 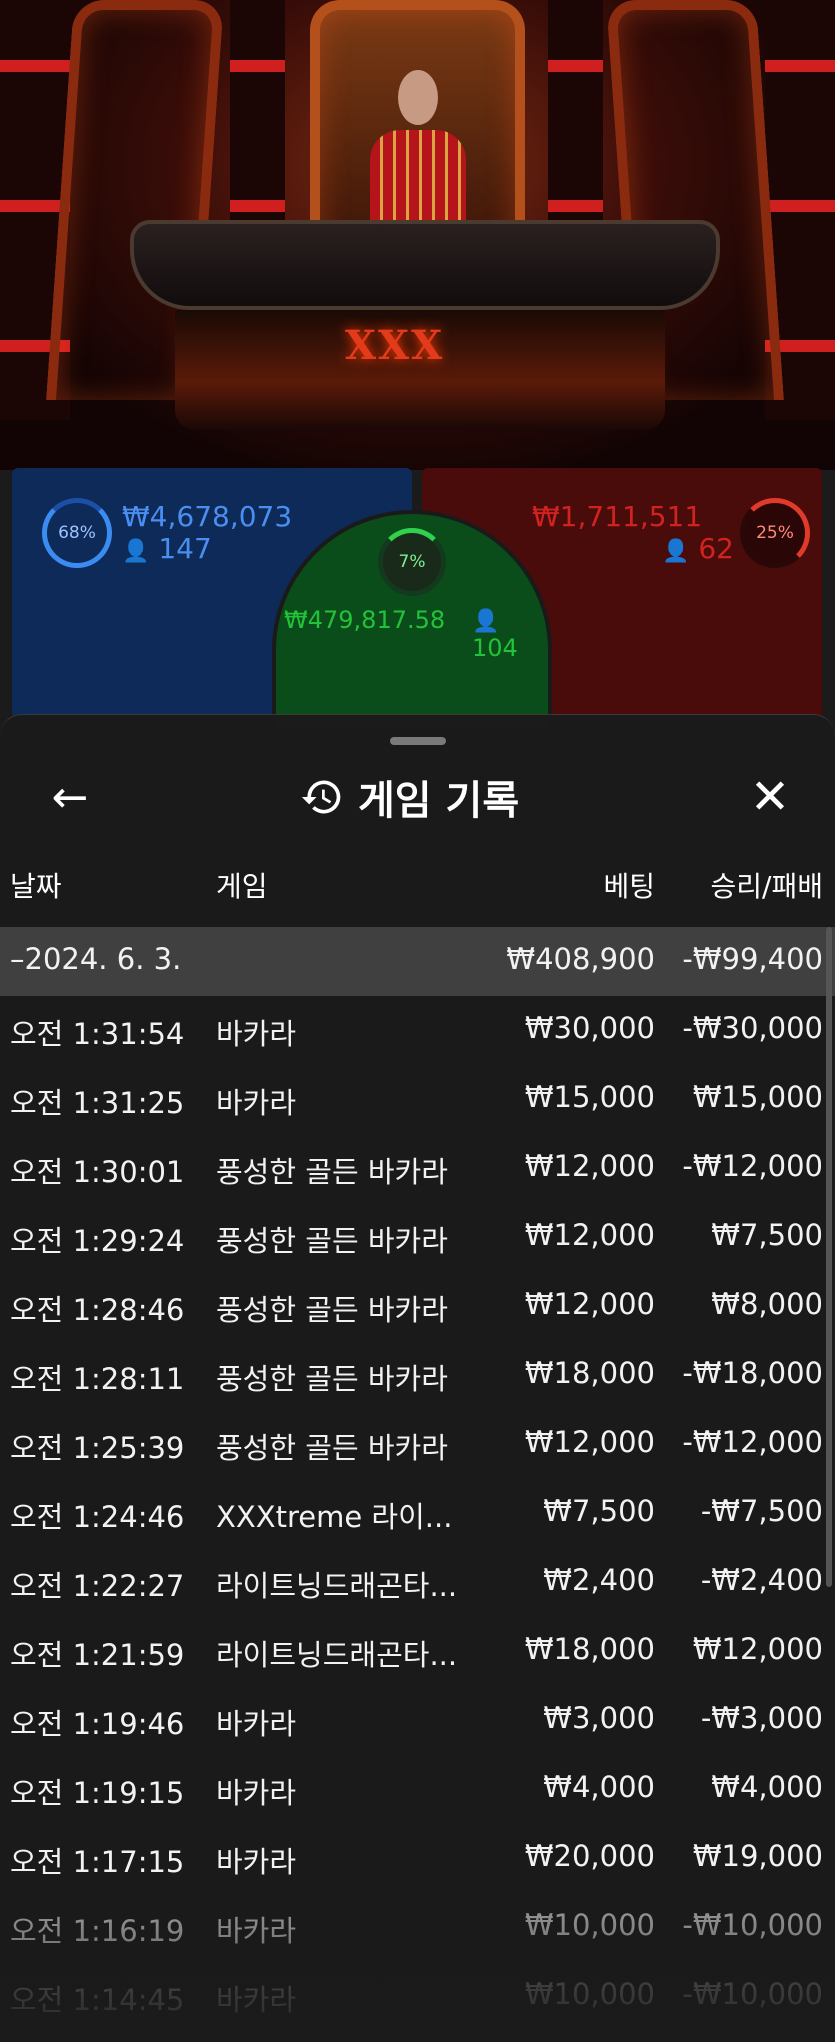 I want to click on history-row: 오전 1:25:39 풍성한 골든 바카라 ₩12,000 -₩12,000, so click(x=417, y=1444).